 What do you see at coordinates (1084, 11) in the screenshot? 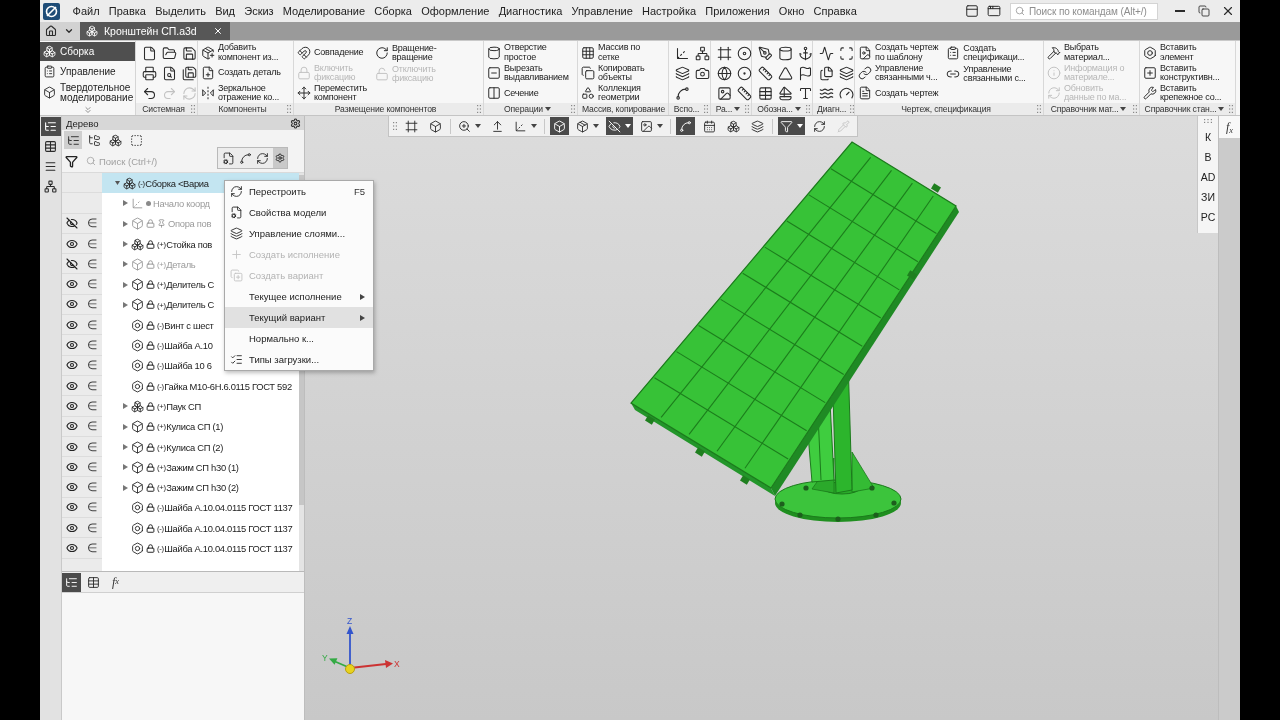
I see `command-search-field: Поиск по командам (Alt+/)` at bounding box center [1084, 11].